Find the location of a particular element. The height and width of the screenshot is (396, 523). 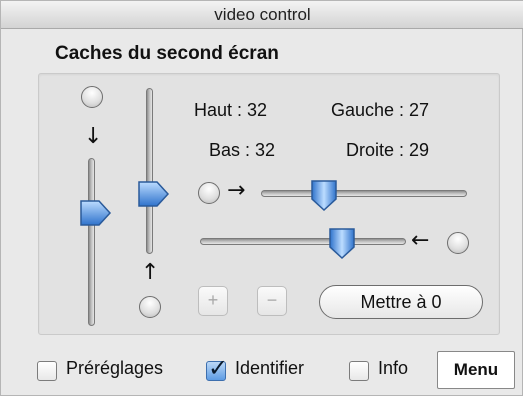

bas-value-label: Bas : 32 is located at coordinates (242, 150).